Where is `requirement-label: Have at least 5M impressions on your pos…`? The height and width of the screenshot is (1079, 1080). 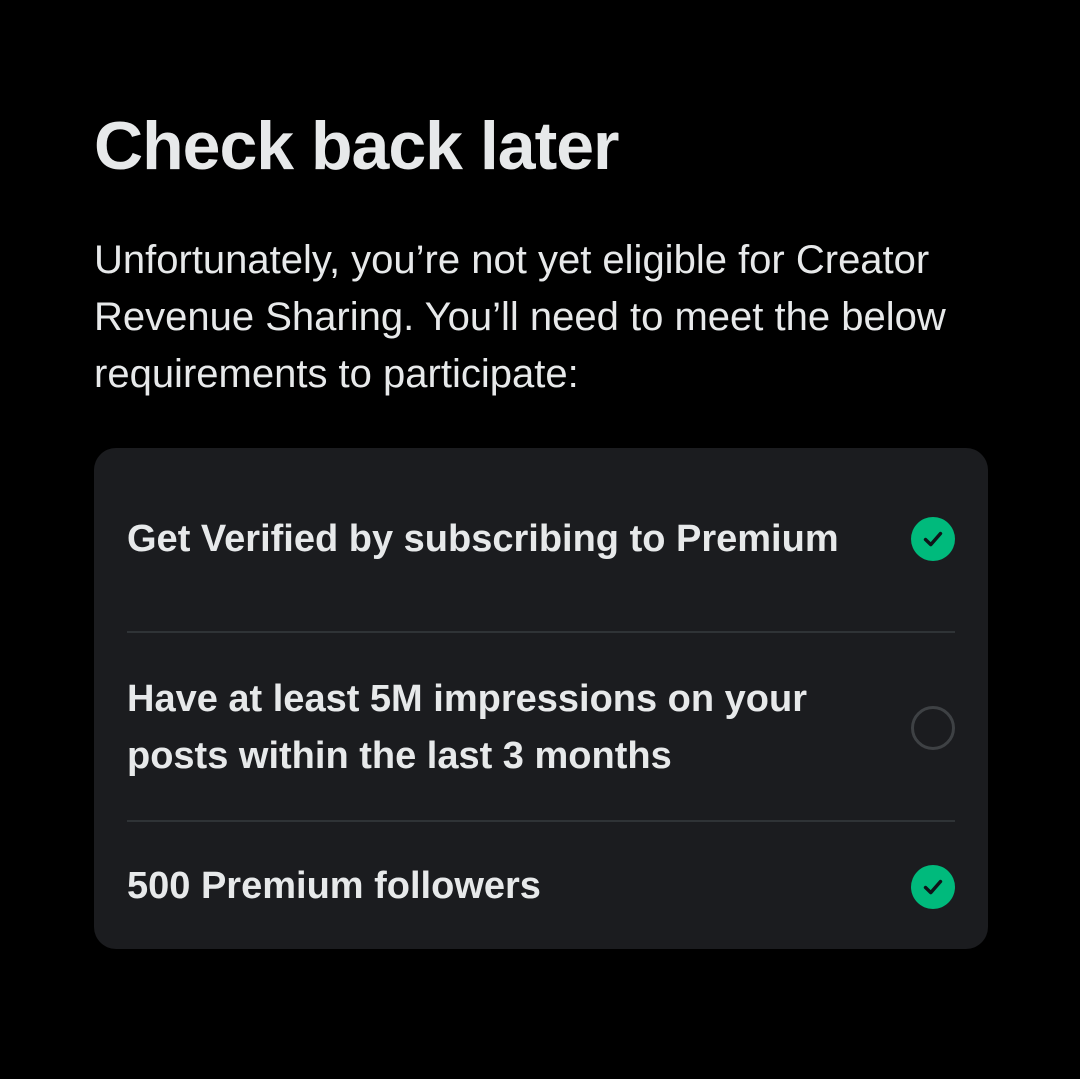 requirement-label: Have at least 5M impressions on your pos… is located at coordinates (467, 727).